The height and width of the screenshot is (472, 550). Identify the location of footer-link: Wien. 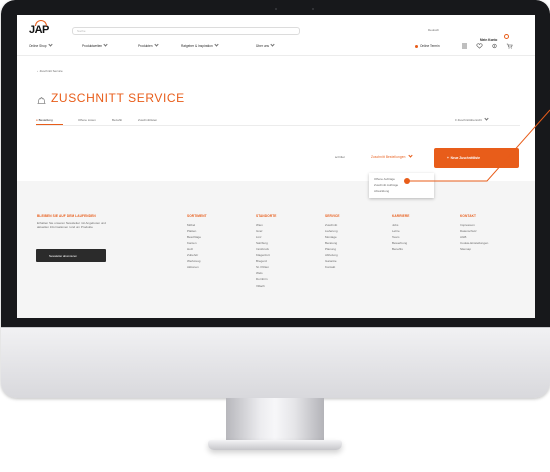
(266, 225).